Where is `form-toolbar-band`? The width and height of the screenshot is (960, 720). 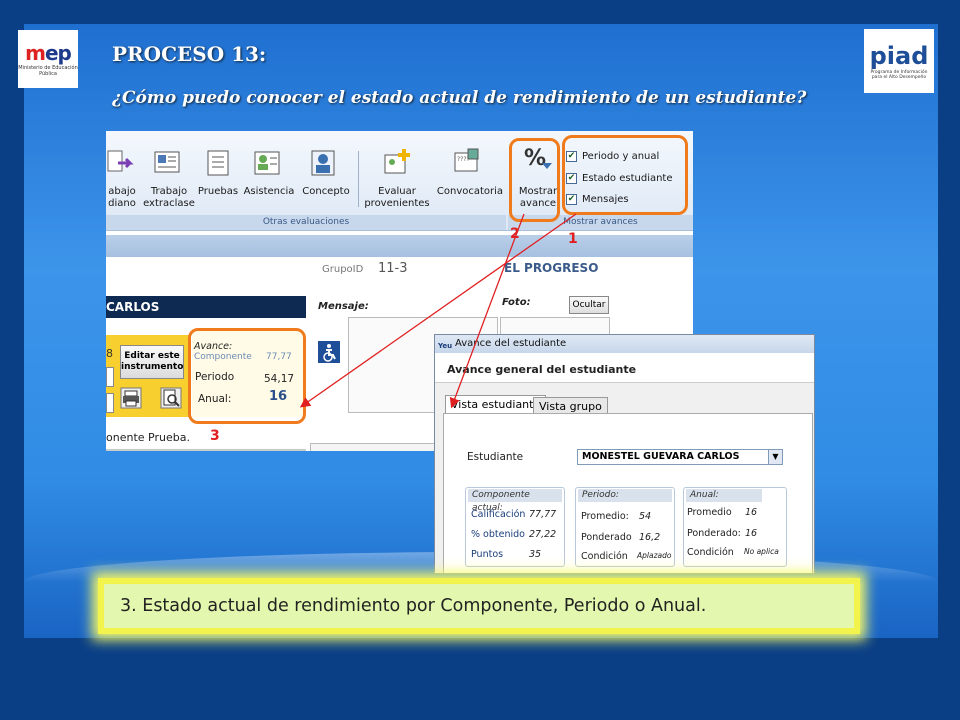
form-toolbar-band is located at coordinates (399, 246).